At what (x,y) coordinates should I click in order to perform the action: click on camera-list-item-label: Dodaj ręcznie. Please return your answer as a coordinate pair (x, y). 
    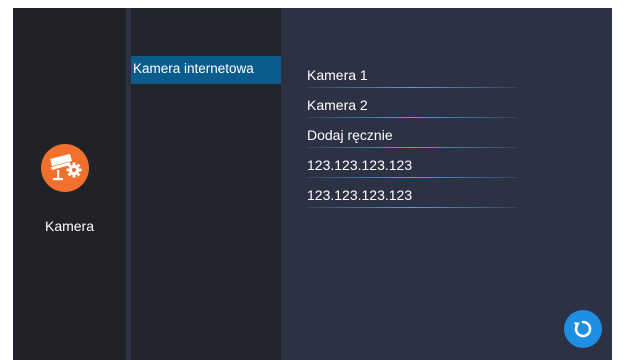
    Looking at the image, I should click on (350, 135).